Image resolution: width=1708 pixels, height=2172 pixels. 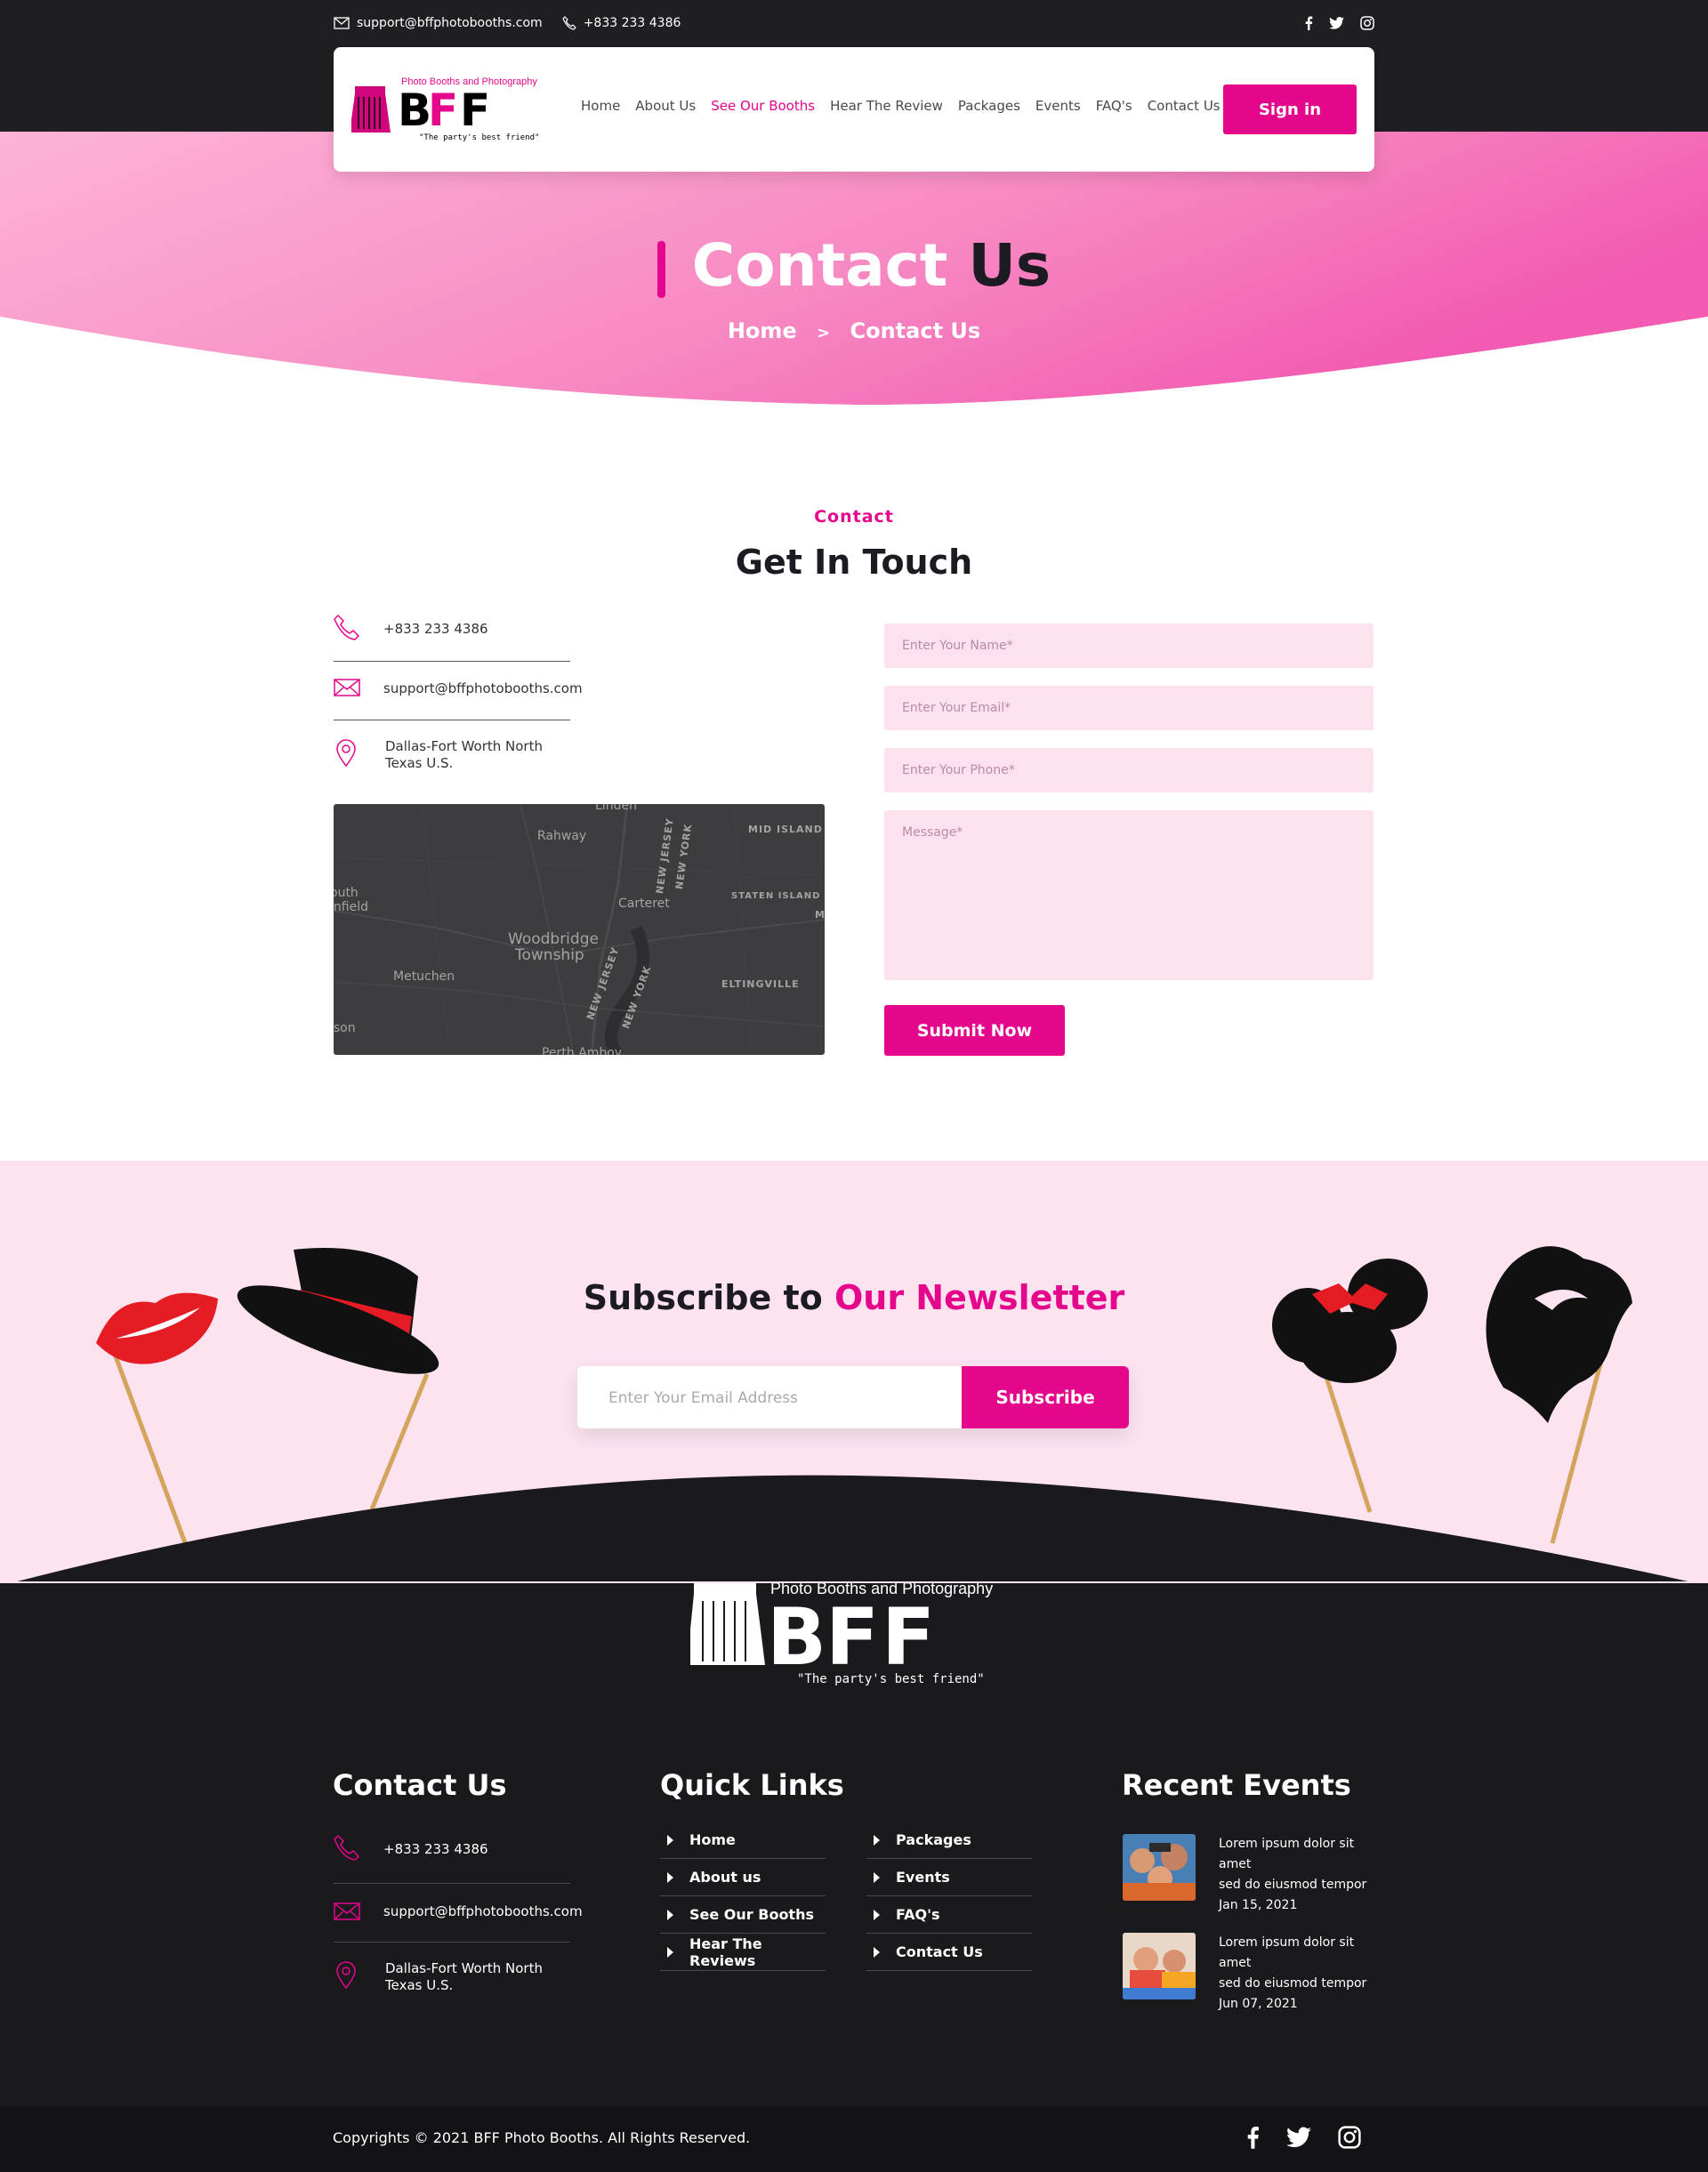 What do you see at coordinates (345, 1028) in the screenshot?
I see `map-label: ison` at bounding box center [345, 1028].